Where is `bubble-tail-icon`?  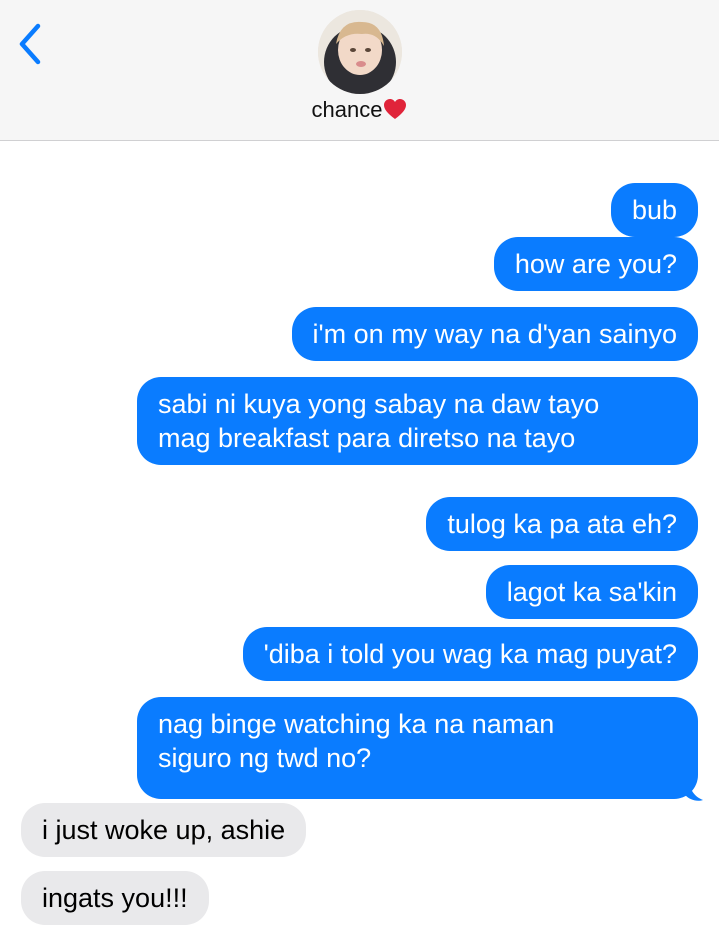
bubble-tail-icon is located at coordinates (694, 789).